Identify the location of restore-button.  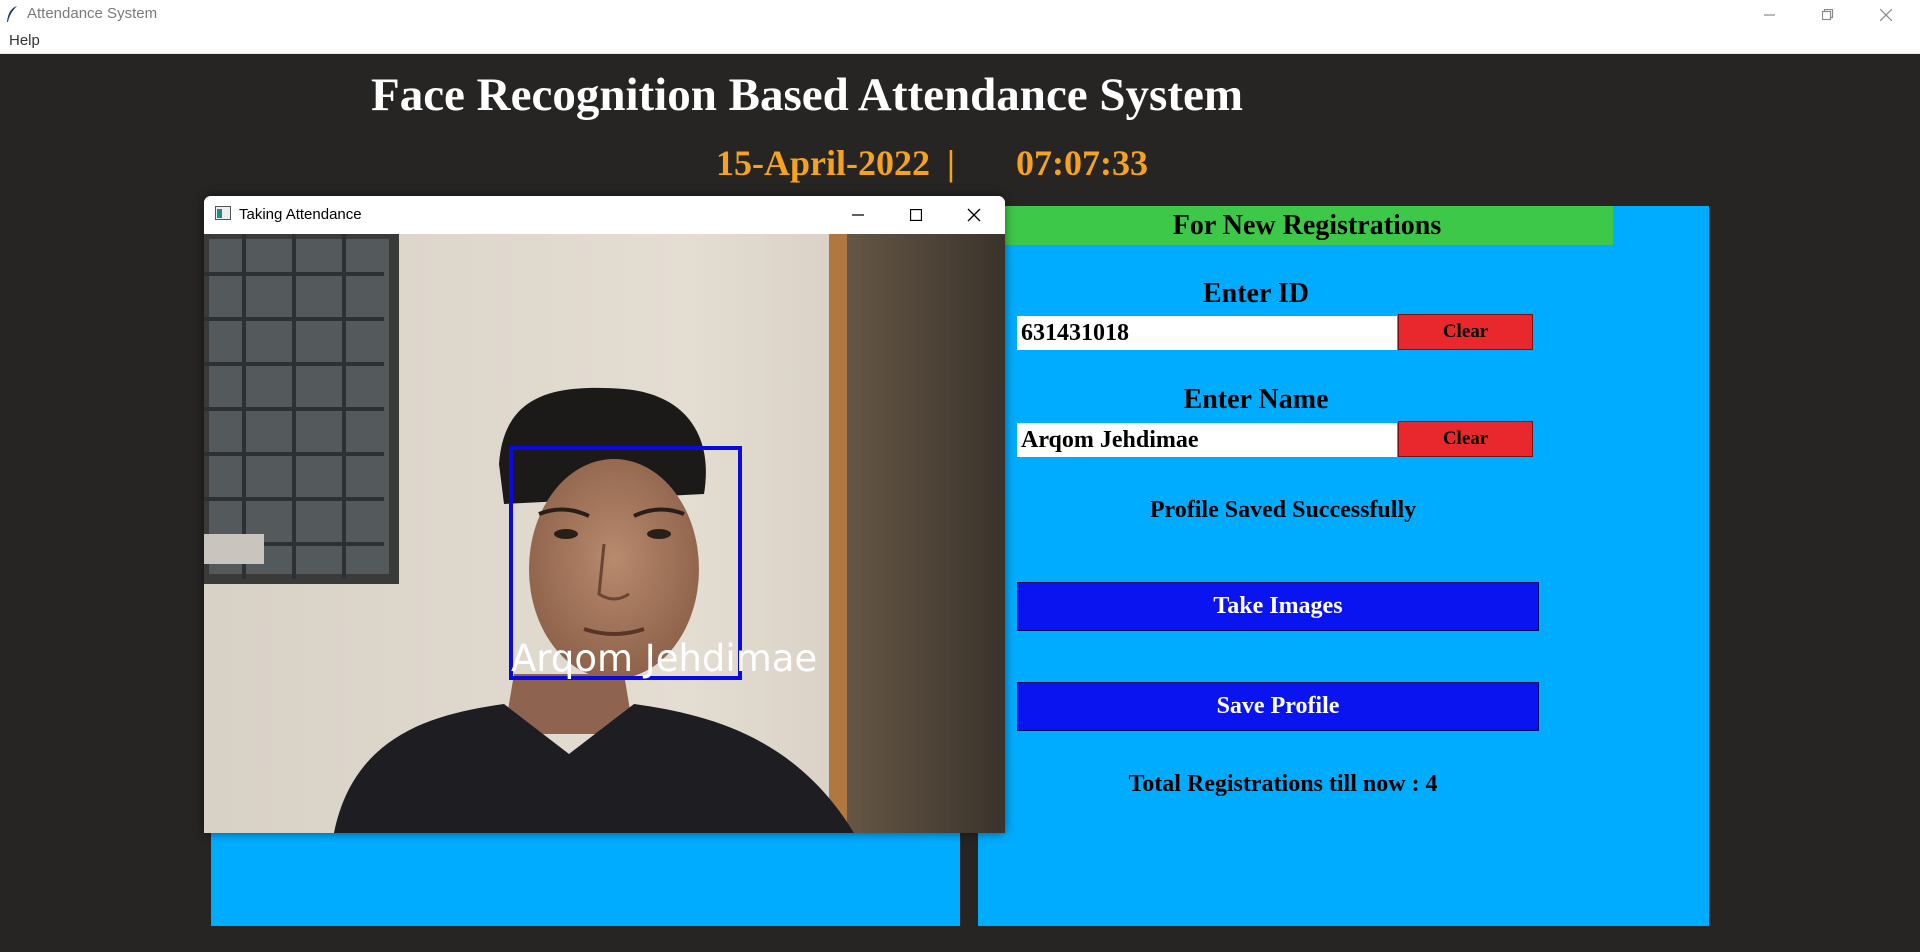
(1828, 14).